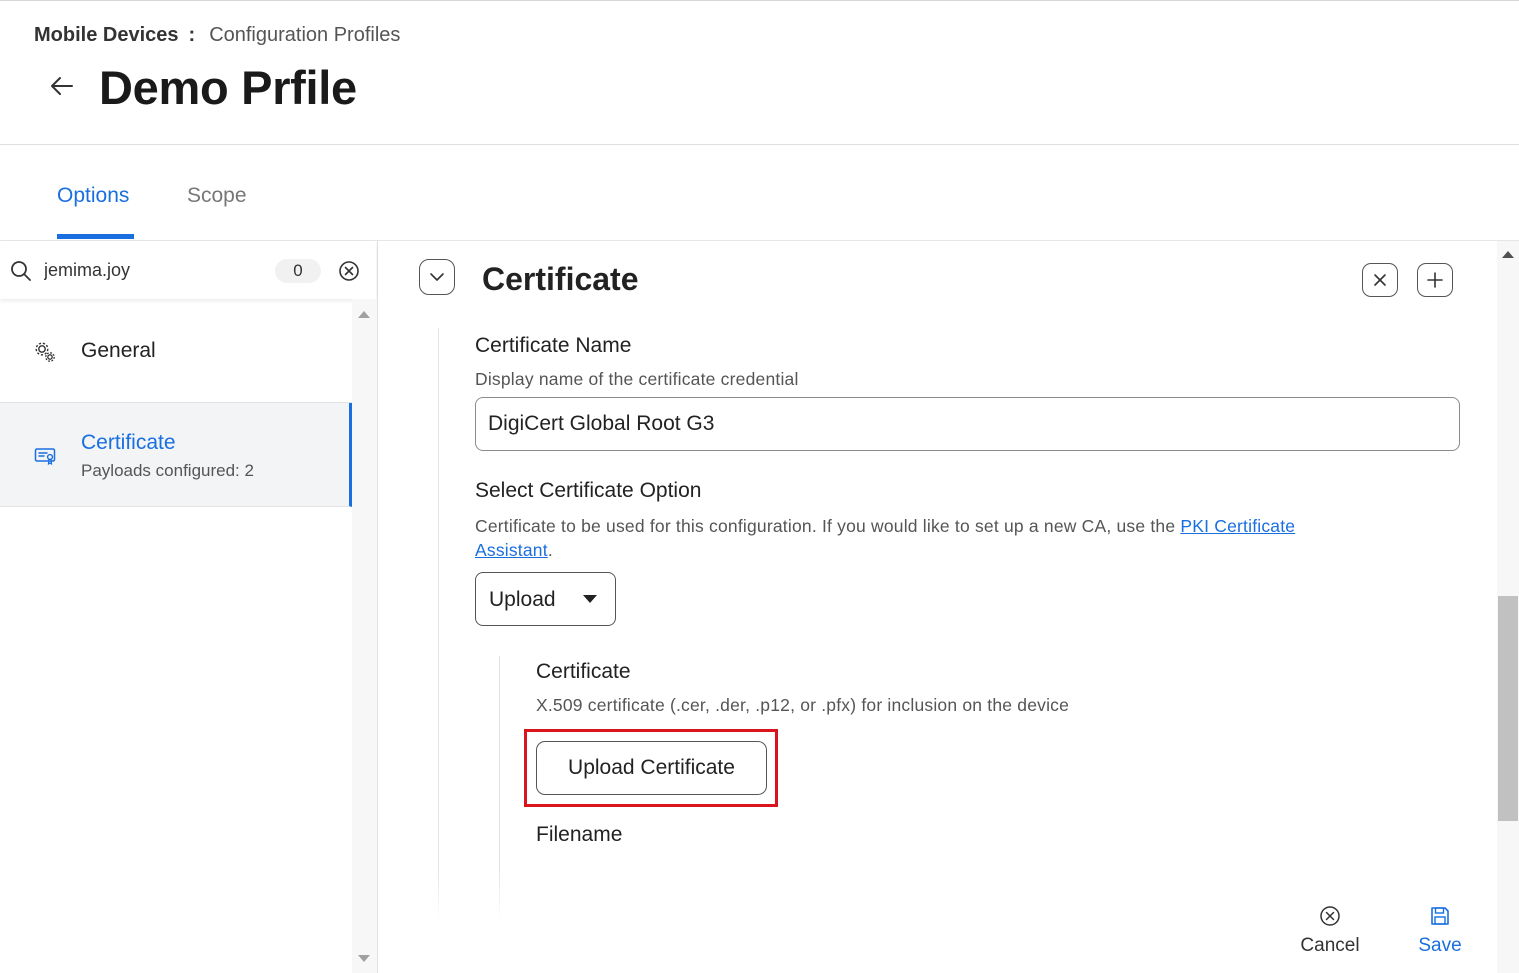 The width and height of the screenshot is (1519, 973). I want to click on back-button, so click(62, 86).